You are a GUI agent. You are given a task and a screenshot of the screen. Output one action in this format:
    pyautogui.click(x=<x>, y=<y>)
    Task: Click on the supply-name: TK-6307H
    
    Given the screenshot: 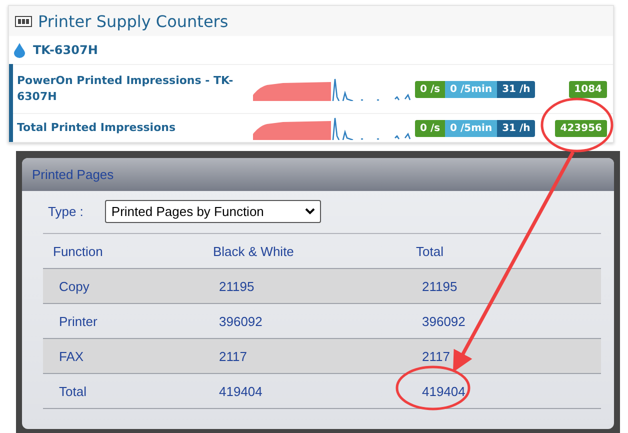 What is the action you would take?
    pyautogui.click(x=65, y=50)
    